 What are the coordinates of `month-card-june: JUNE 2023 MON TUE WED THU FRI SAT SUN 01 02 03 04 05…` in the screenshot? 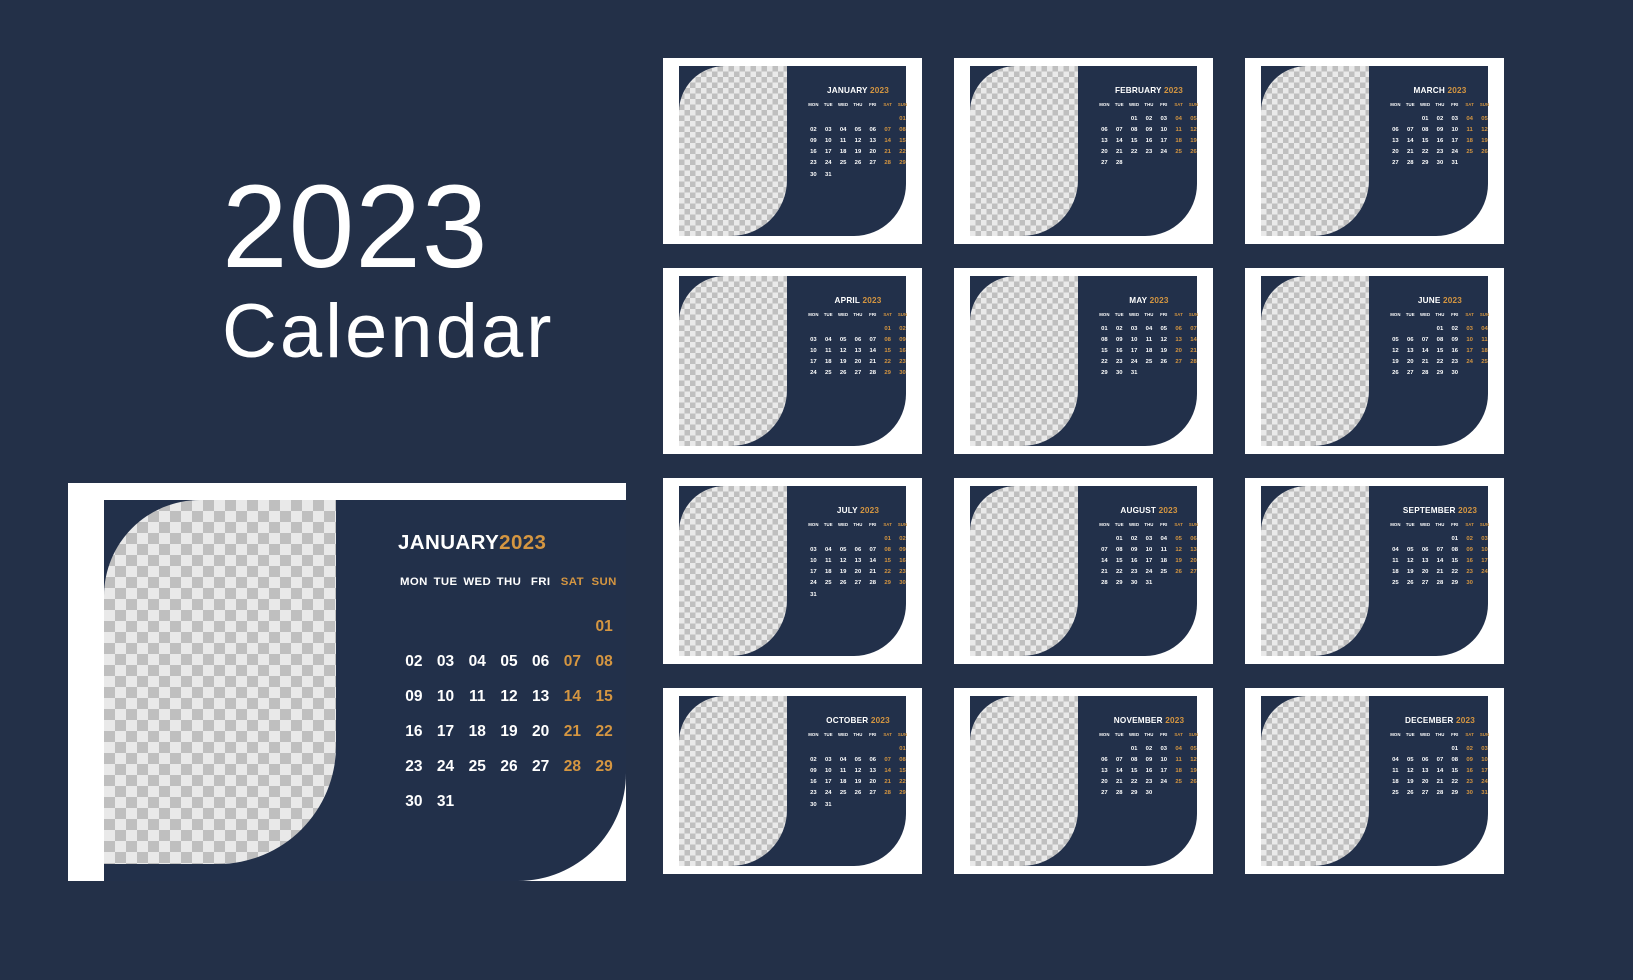 It's located at (1374, 361).